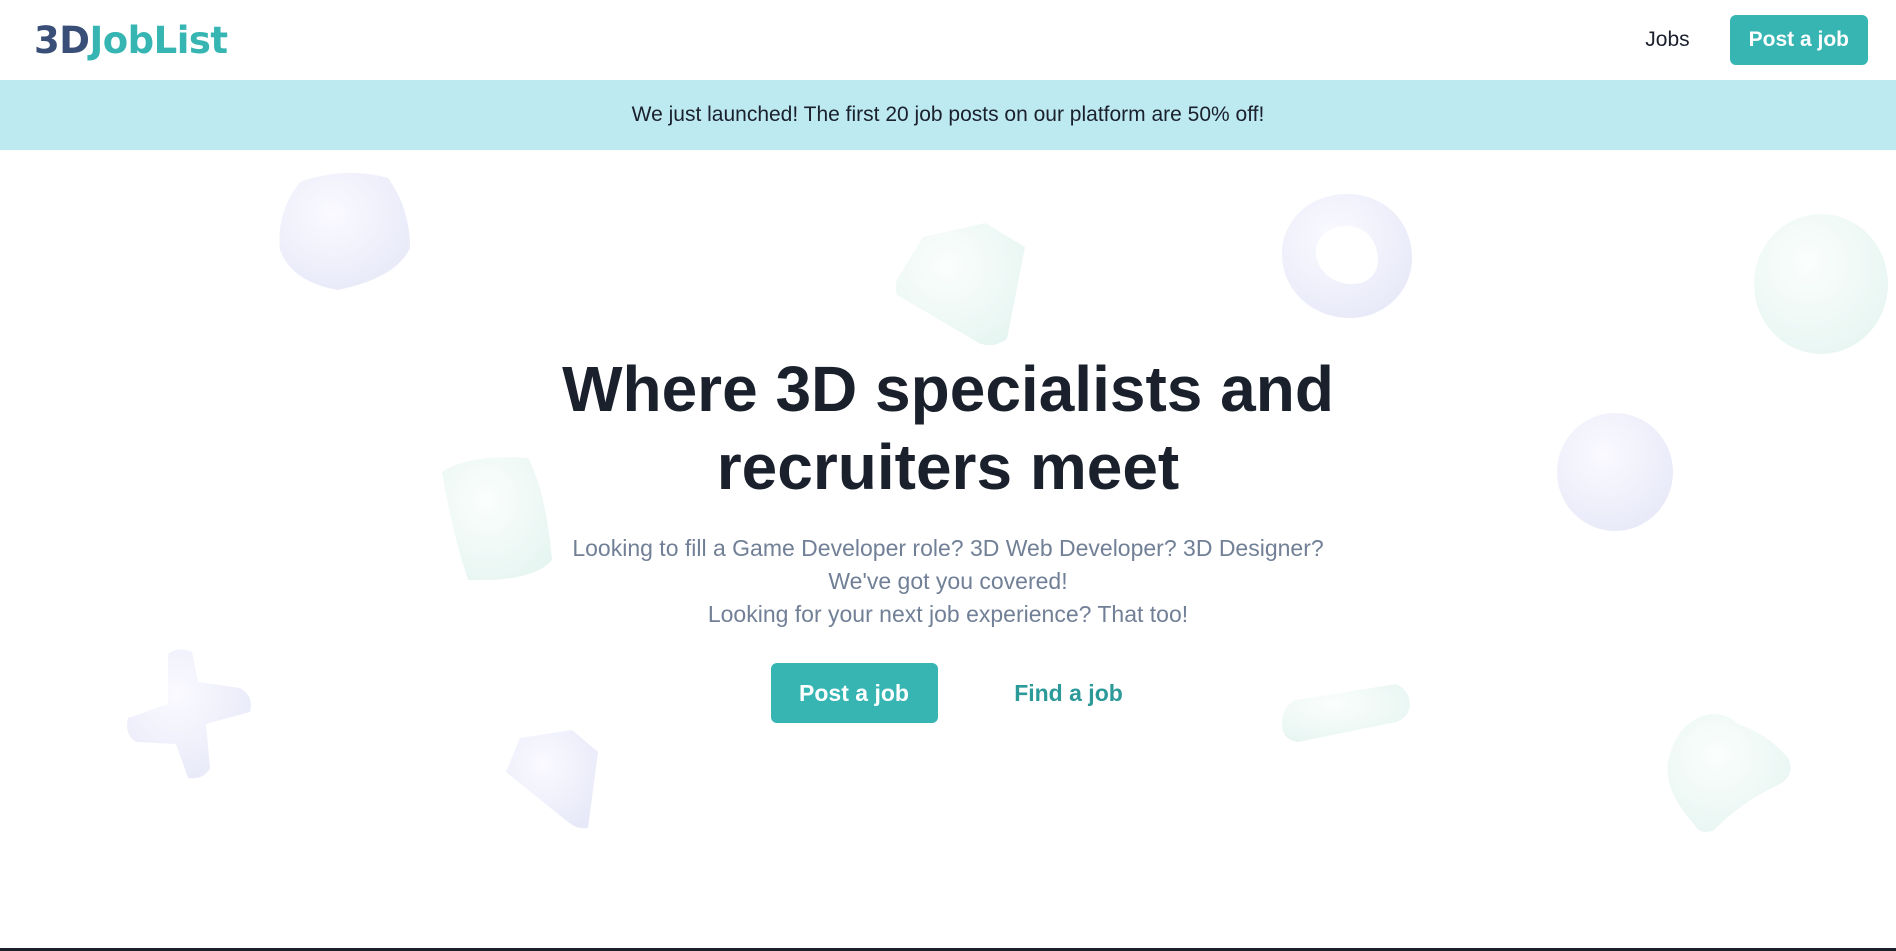  What do you see at coordinates (1347, 256) in the screenshot?
I see `torus-shape-icon` at bounding box center [1347, 256].